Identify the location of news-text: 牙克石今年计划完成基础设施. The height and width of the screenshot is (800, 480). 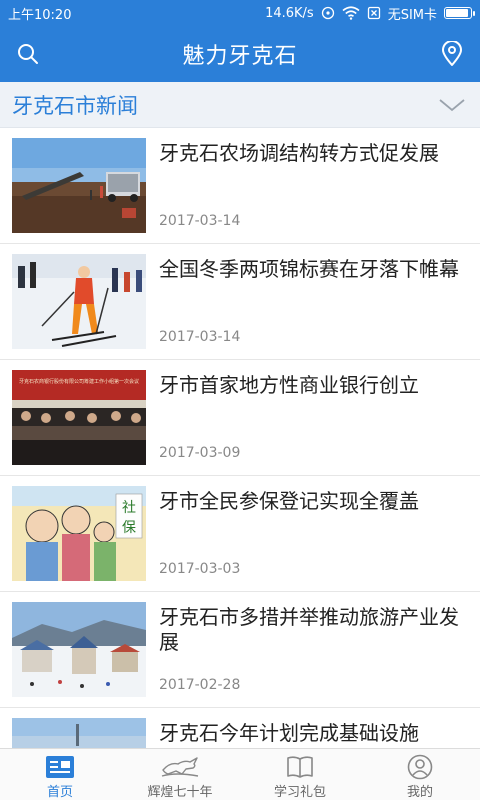
(313, 733).